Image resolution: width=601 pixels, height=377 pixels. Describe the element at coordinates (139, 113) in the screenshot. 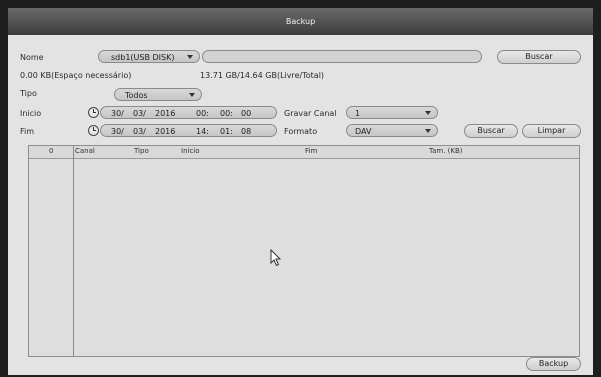

I see `start-month: 03/` at that location.